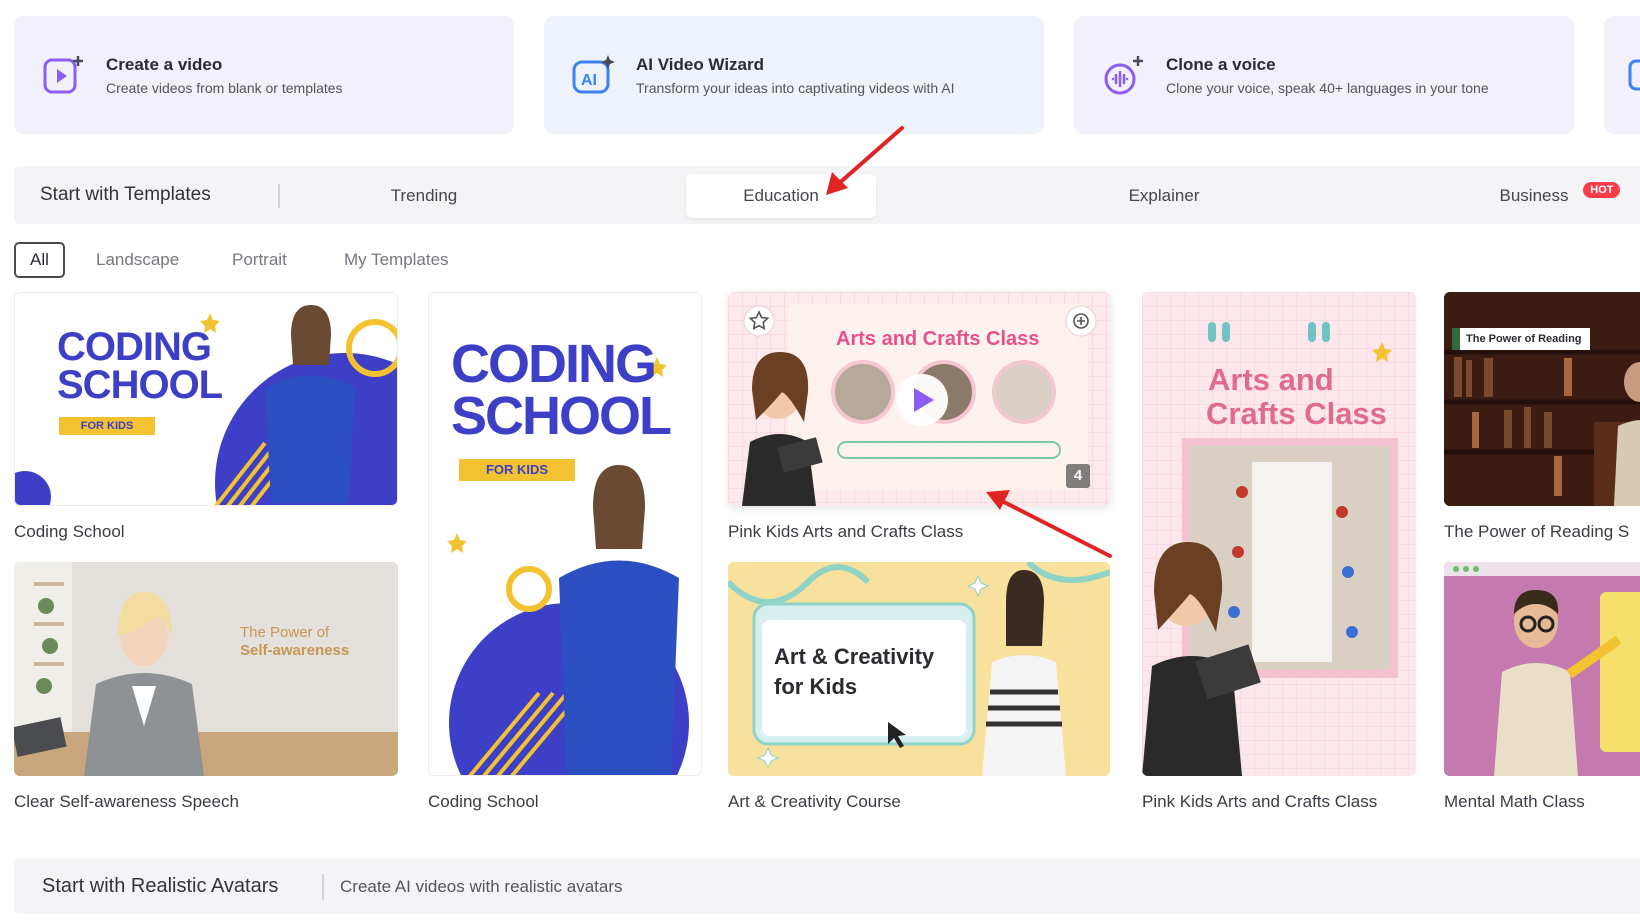 The width and height of the screenshot is (1640, 924). I want to click on mental-math-artwork, so click(1542, 669).